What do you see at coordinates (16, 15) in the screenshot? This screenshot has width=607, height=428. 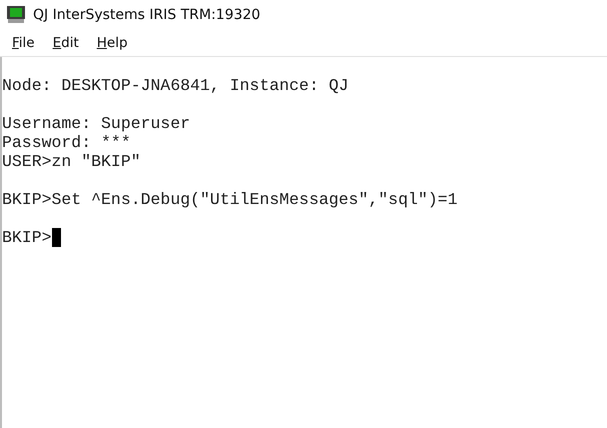 I see `terminal-icon` at bounding box center [16, 15].